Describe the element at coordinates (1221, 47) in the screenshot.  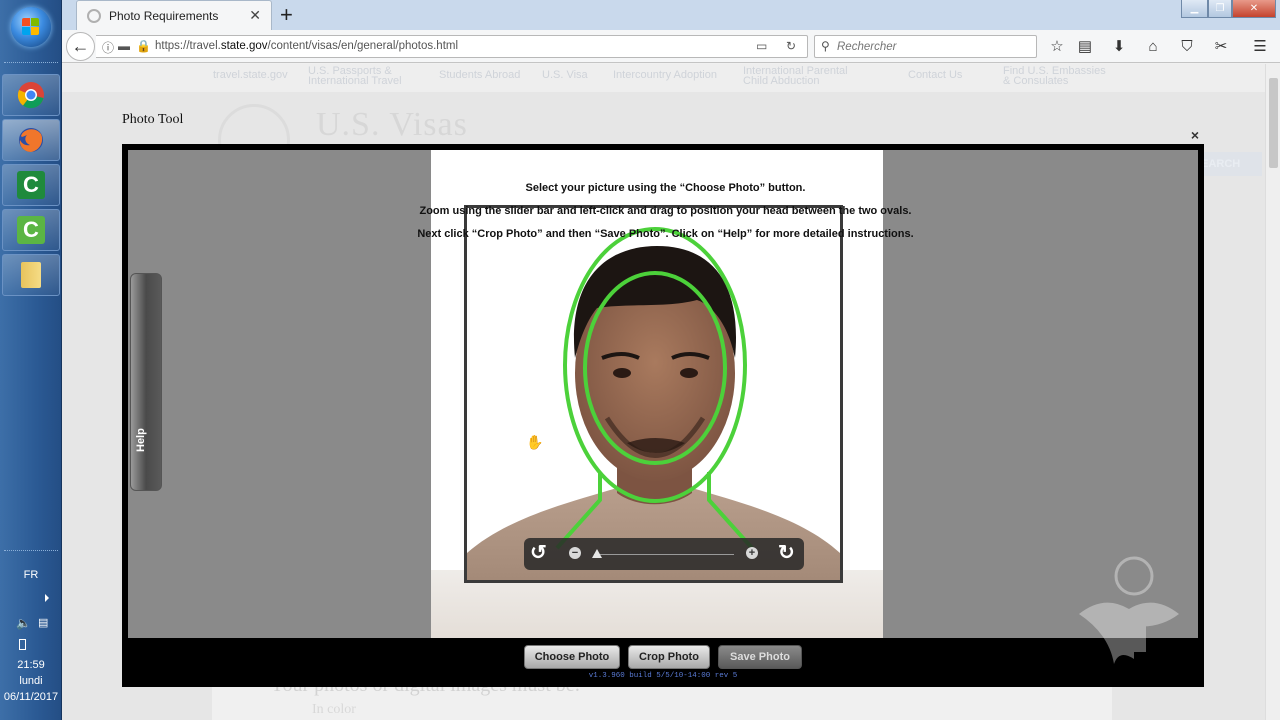
I see `screenshot-icon: ✂` at that location.